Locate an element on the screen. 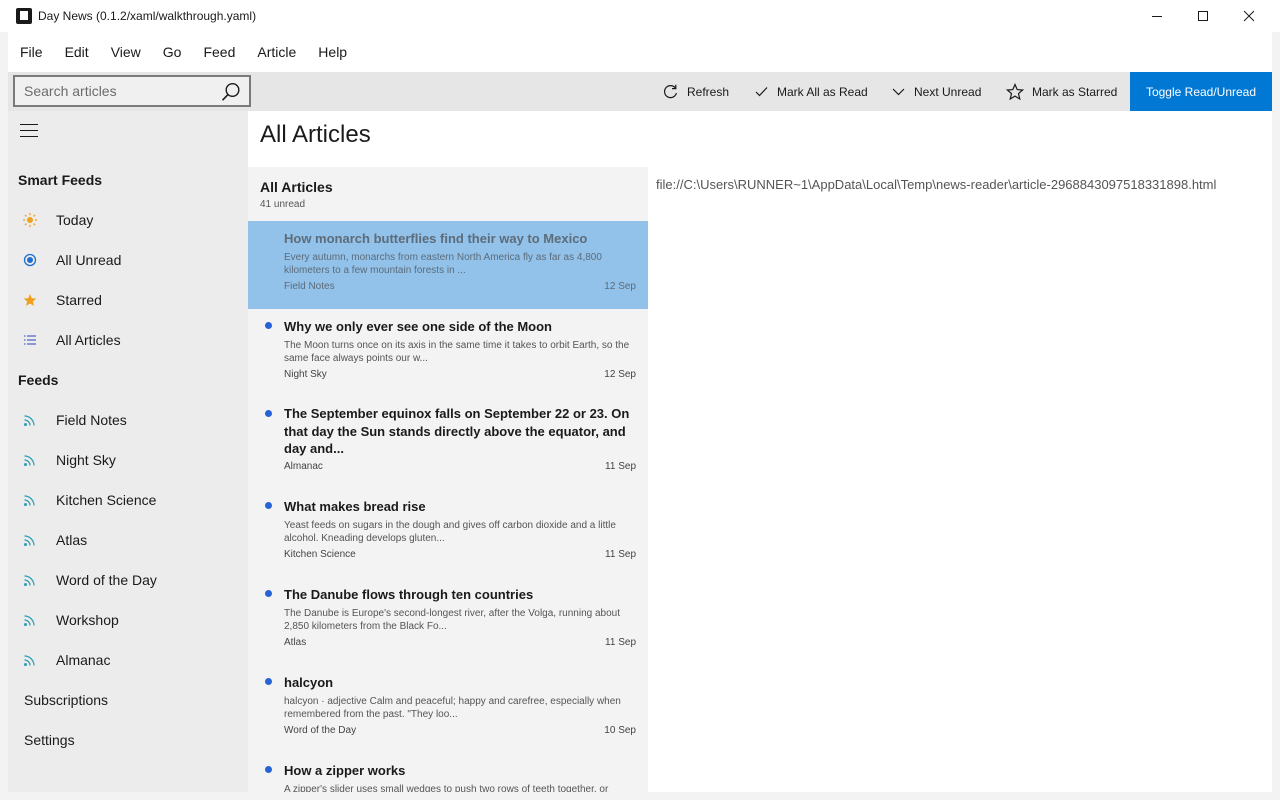 The height and width of the screenshot is (800, 1280). article-feed: Atlas is located at coordinates (295, 642).